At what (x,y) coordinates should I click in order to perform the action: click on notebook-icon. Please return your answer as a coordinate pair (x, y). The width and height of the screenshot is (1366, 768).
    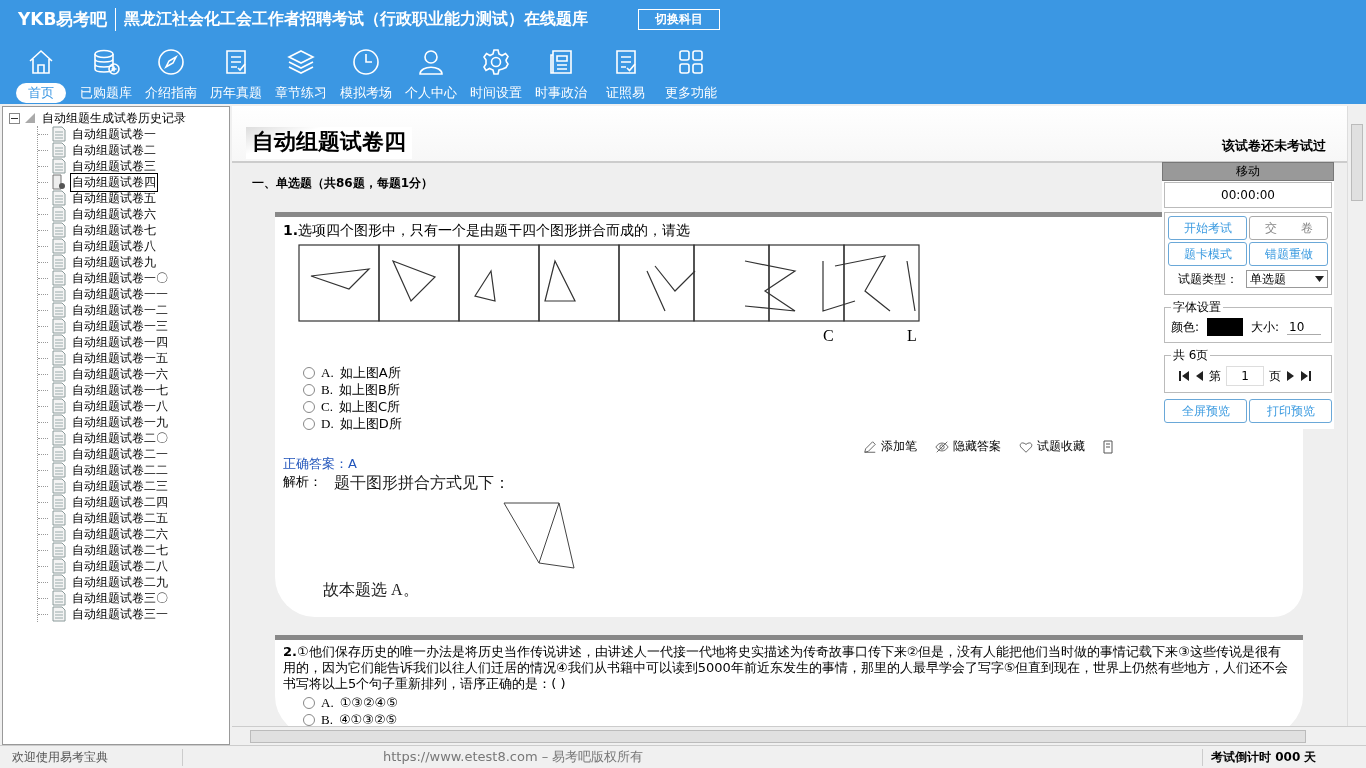
    Looking at the image, I should click on (1108, 446).